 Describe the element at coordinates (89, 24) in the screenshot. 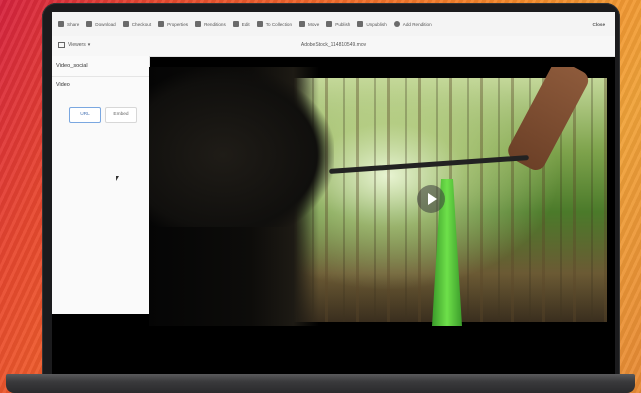

I see `download-icon` at that location.